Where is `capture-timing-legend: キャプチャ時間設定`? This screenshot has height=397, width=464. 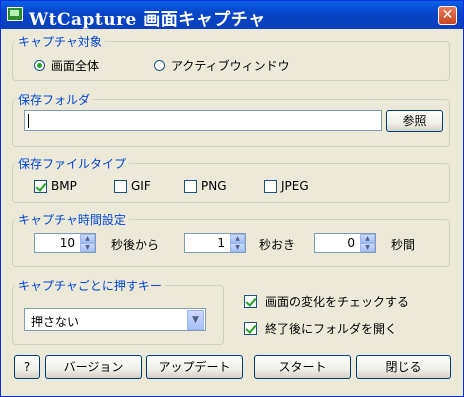 capture-timing-legend: キャプチャ時間設定 is located at coordinates (72, 220).